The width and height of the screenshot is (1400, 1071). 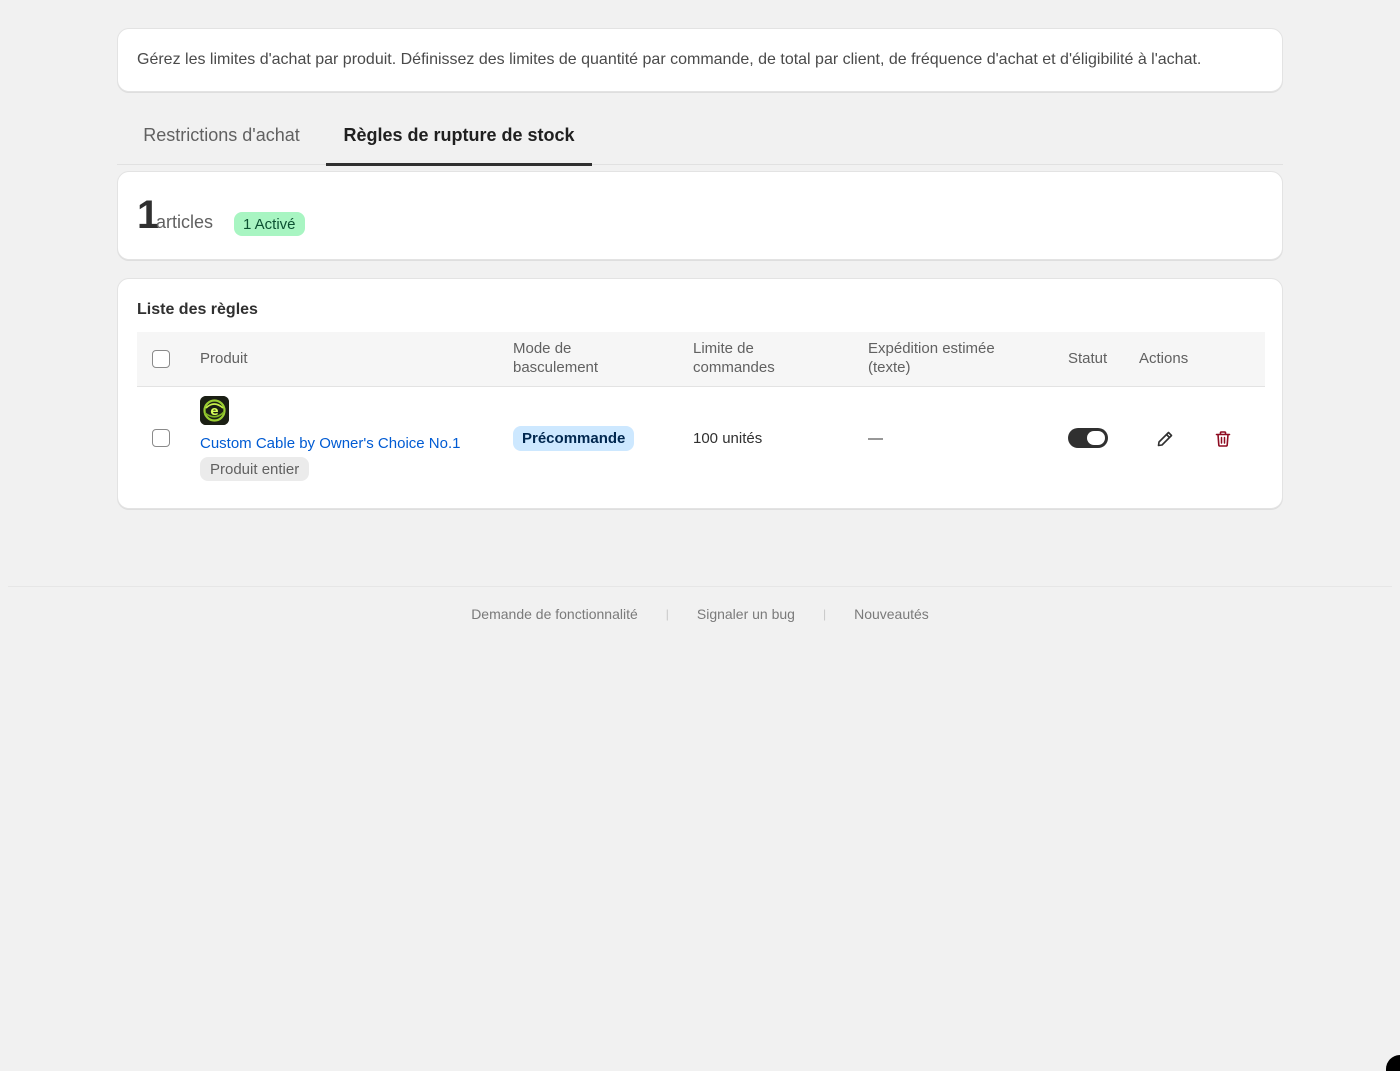 I want to click on trash-icon, so click(x=1223, y=439).